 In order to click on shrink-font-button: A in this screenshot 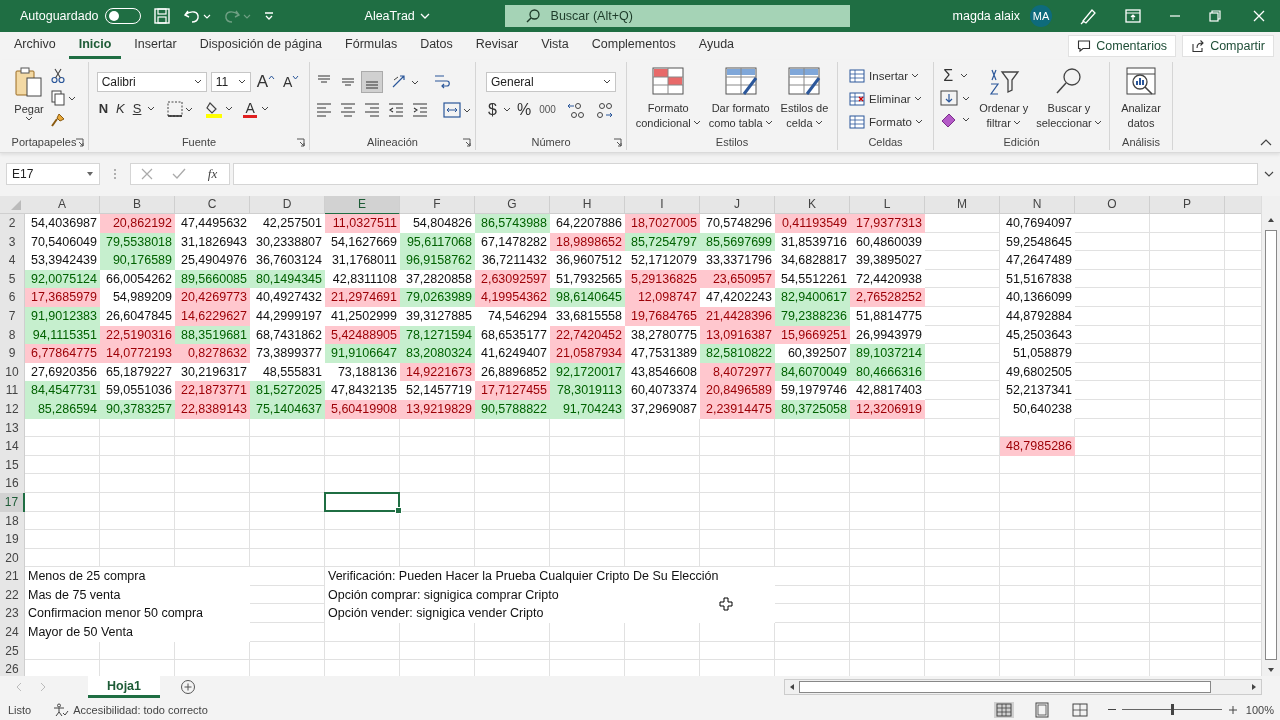, I will do `click(291, 82)`.